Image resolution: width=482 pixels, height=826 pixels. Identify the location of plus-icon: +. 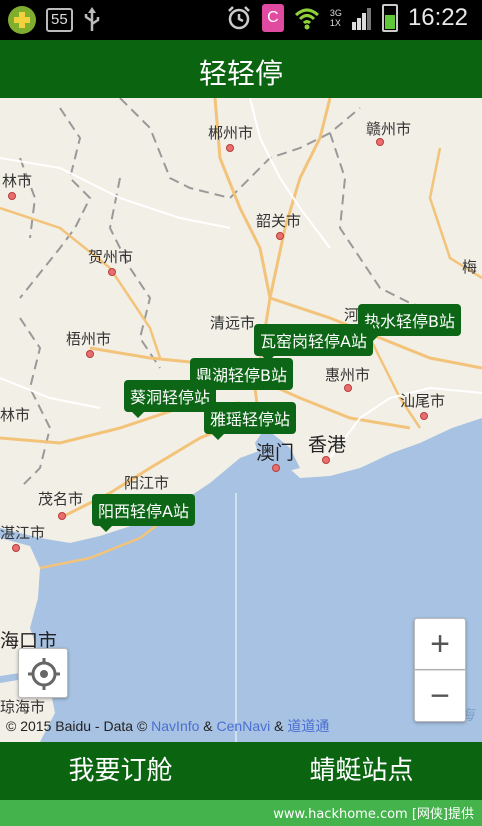
(440, 644).